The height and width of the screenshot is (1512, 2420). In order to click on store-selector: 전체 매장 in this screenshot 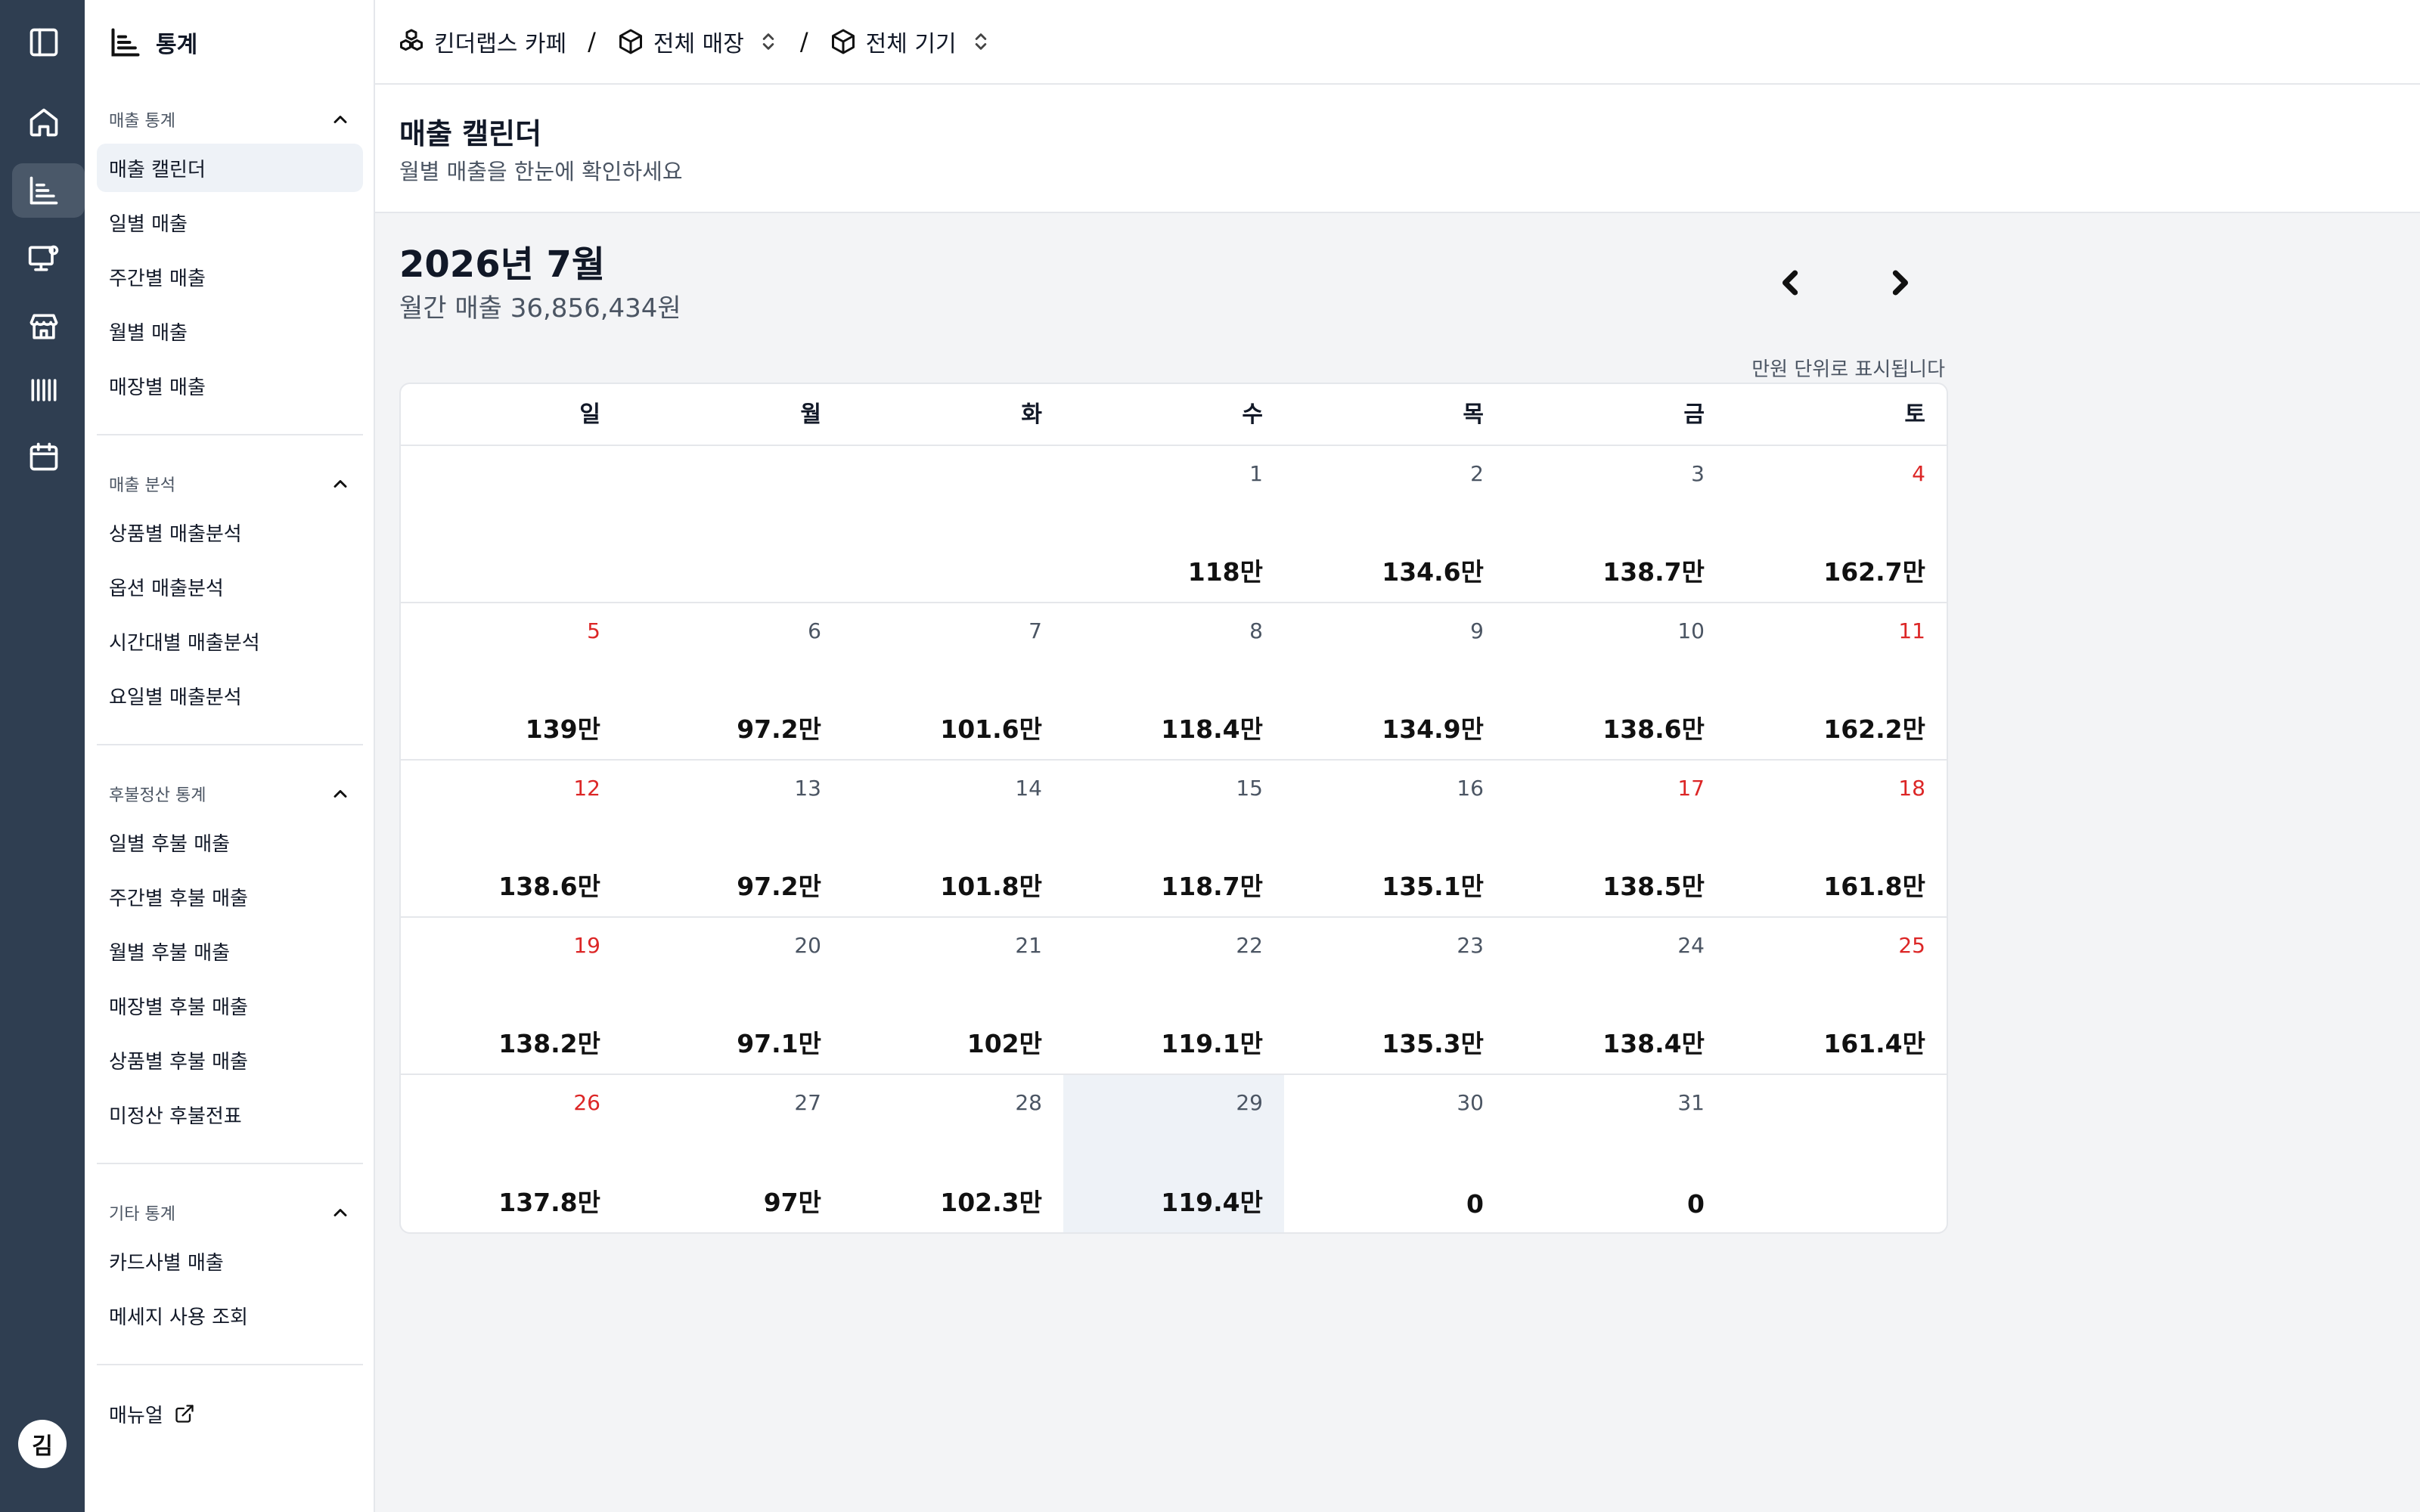, I will do `click(698, 42)`.